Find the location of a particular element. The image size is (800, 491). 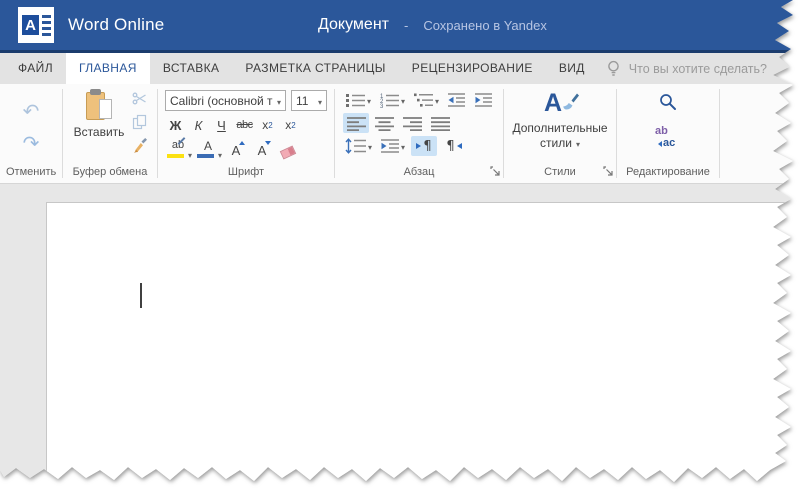

copy-icon is located at coordinates (139, 121).